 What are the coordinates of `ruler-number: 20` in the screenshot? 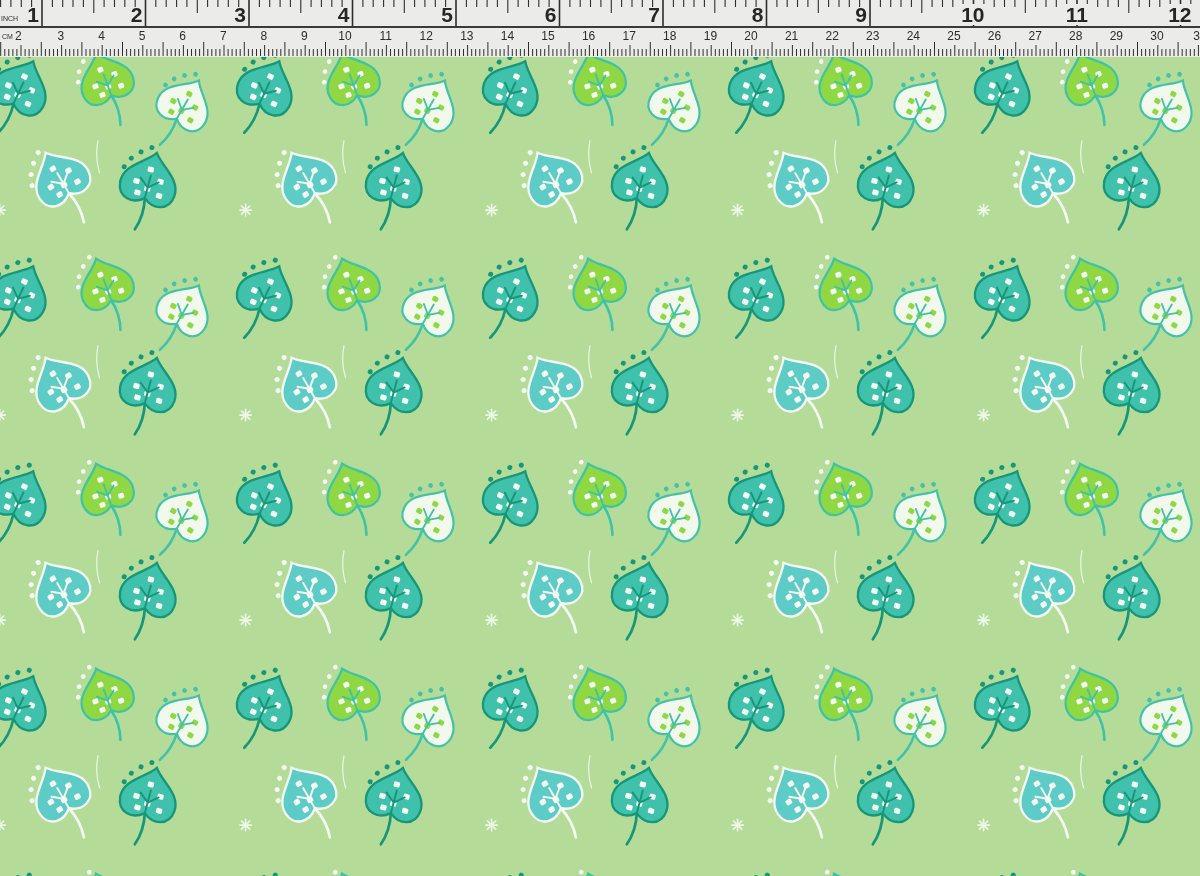 It's located at (751, 36).